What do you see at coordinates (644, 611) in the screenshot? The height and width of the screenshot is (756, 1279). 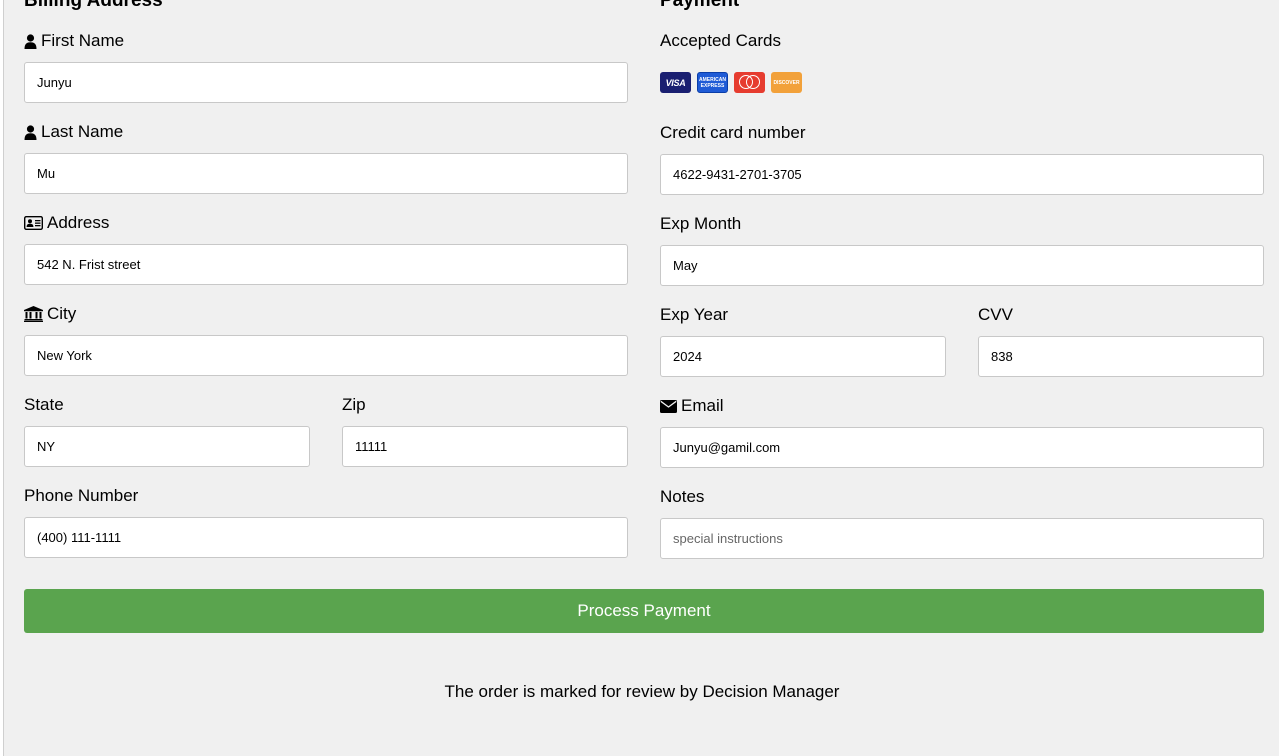 I see `process-payment-button: Process Payment` at bounding box center [644, 611].